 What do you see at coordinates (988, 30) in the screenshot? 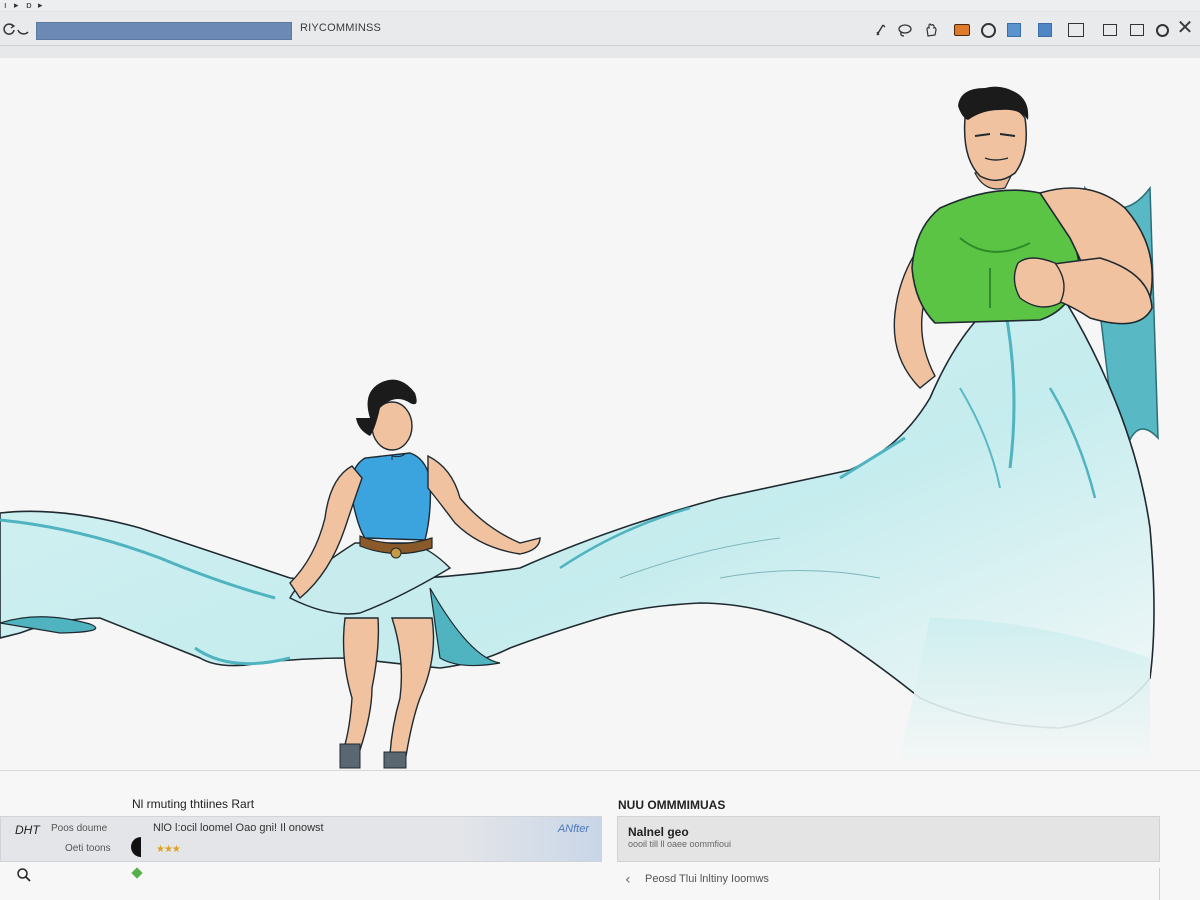
I see `eye-icon` at bounding box center [988, 30].